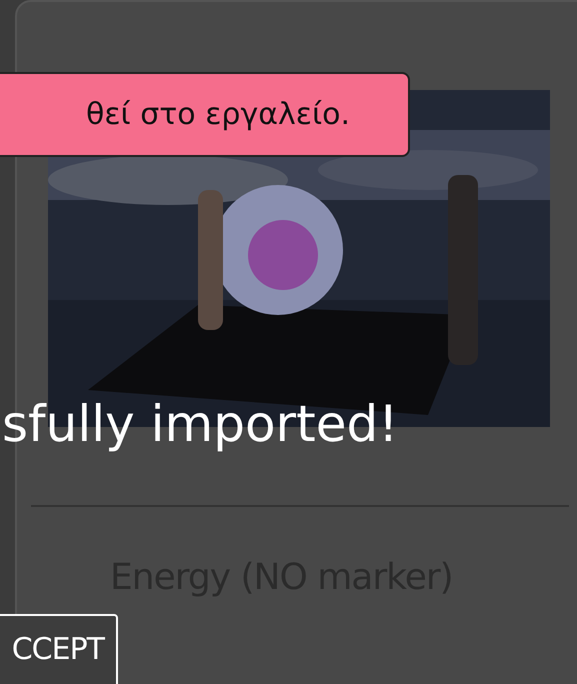 This screenshot has width=577, height=684. Describe the element at coordinates (205, 114) in the screenshot. I see `tooltip: θεί στο εργαλείο.` at that location.